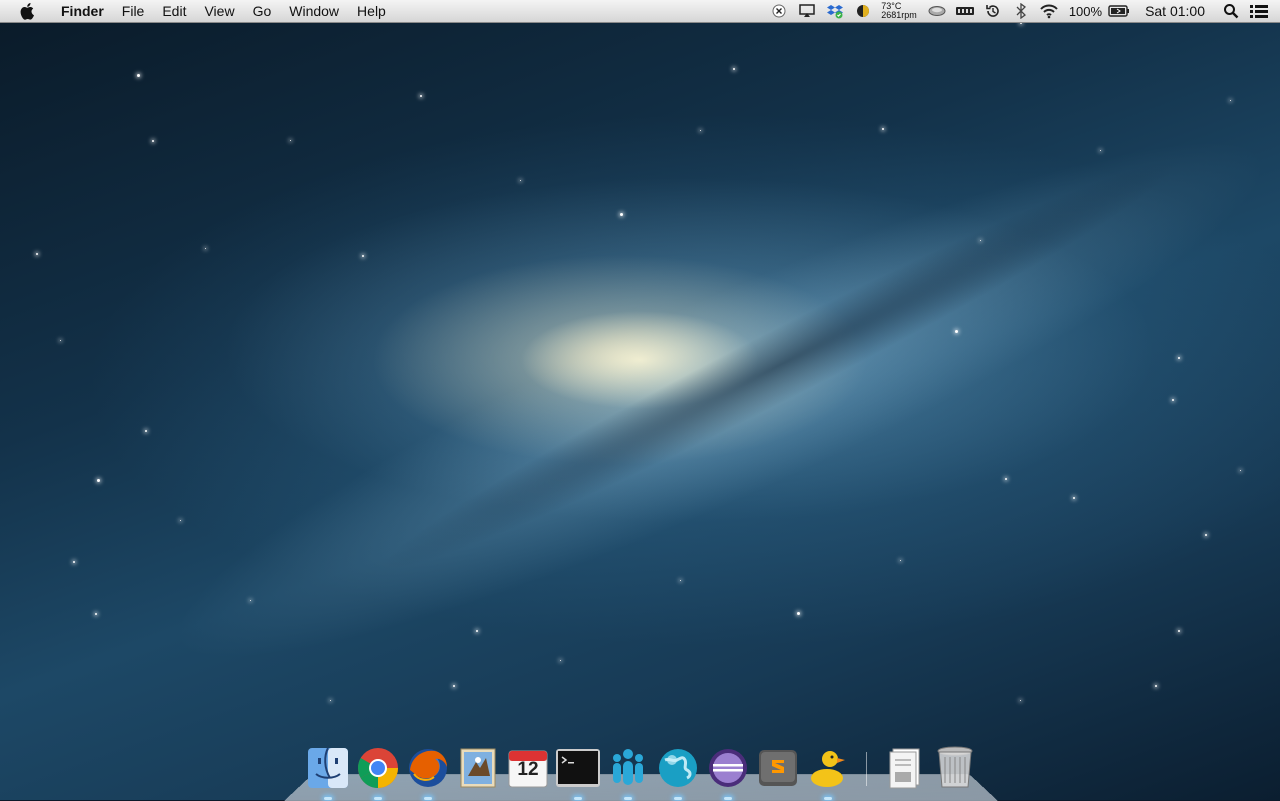 This screenshot has height=801, width=1280. Describe the element at coordinates (678, 768) in the screenshot. I see `globe-icon` at that location.